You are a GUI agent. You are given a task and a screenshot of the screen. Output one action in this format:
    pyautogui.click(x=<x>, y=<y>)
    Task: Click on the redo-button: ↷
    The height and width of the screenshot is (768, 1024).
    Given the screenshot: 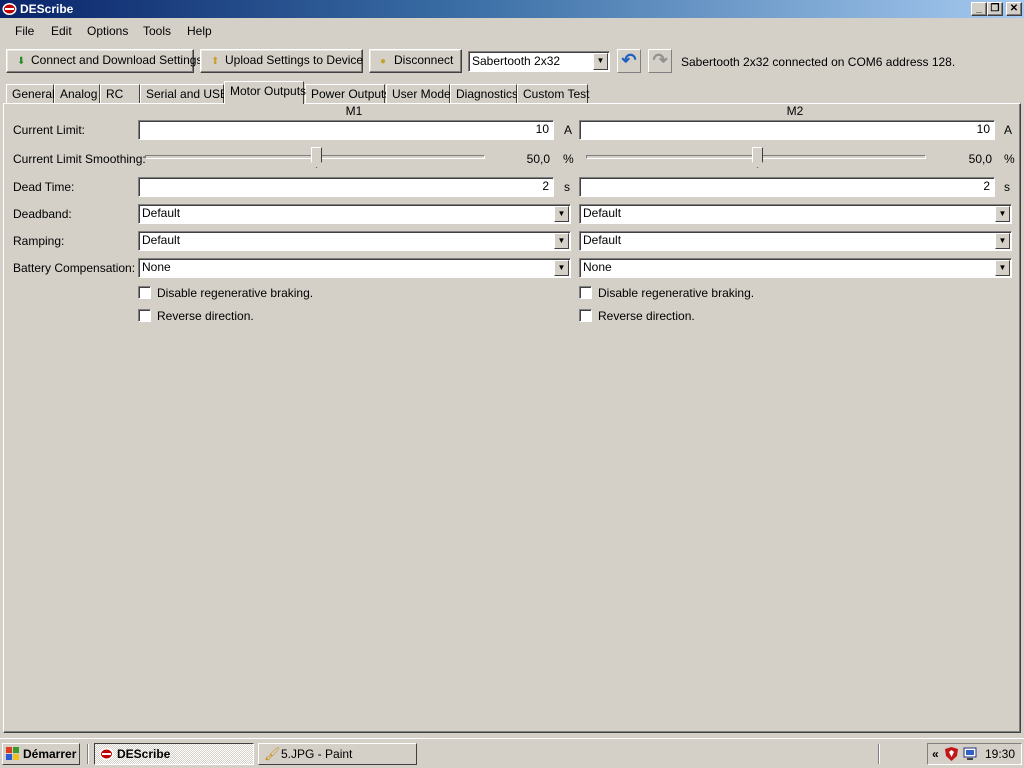 What is the action you would take?
    pyautogui.click(x=660, y=61)
    